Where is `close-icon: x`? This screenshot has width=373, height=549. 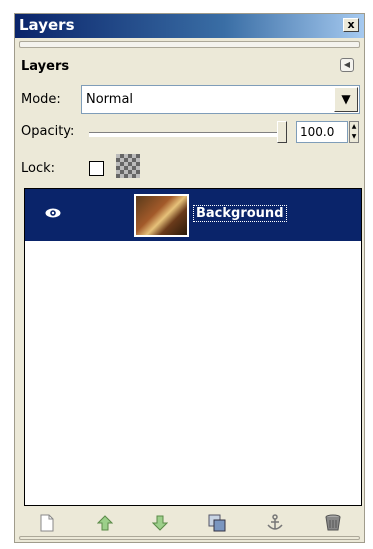
close-icon: x is located at coordinates (351, 24).